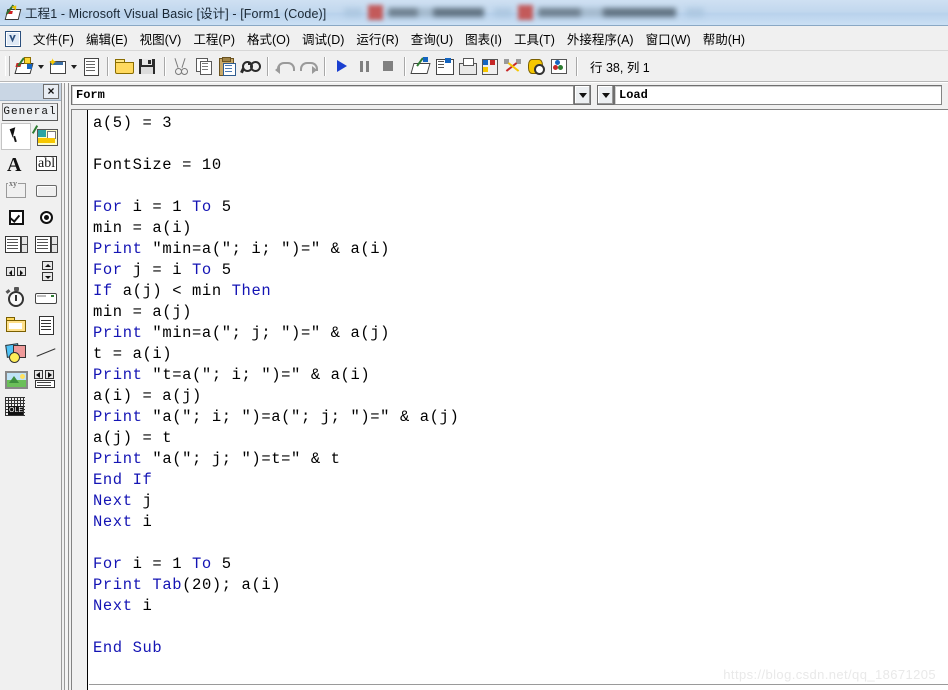 This screenshot has width=948, height=690. What do you see at coordinates (30, 112) in the screenshot?
I see `toolbox-tab-general: General` at bounding box center [30, 112].